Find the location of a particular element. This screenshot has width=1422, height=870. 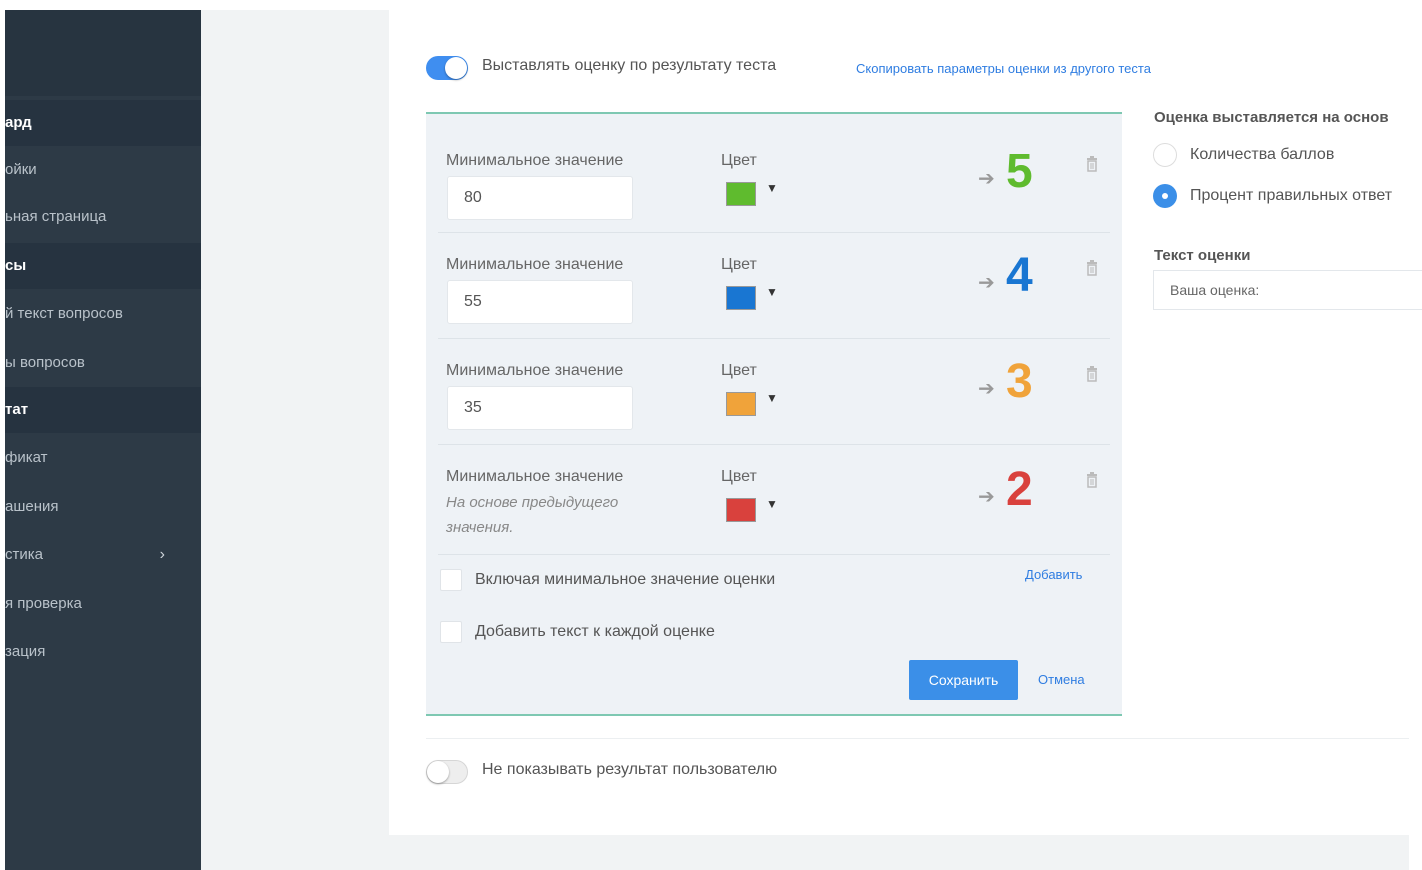

sidebar-item-result: тат is located at coordinates (103, 410).